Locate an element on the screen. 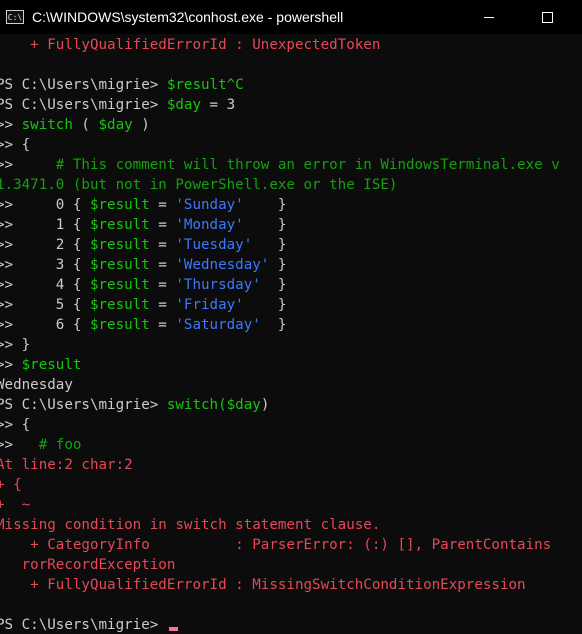  terminal-line: + { is located at coordinates (11, 485).